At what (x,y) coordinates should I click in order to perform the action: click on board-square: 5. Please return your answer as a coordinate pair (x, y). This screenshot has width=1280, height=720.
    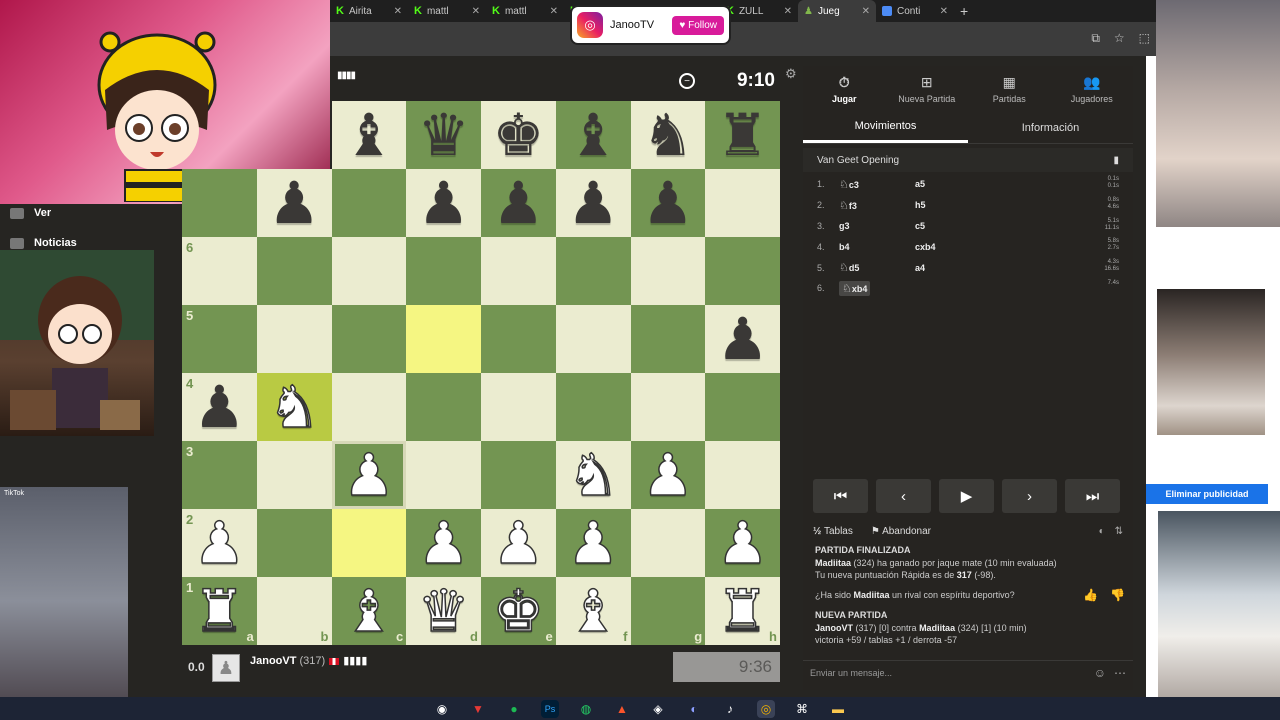
    Looking at the image, I should click on (219, 339).